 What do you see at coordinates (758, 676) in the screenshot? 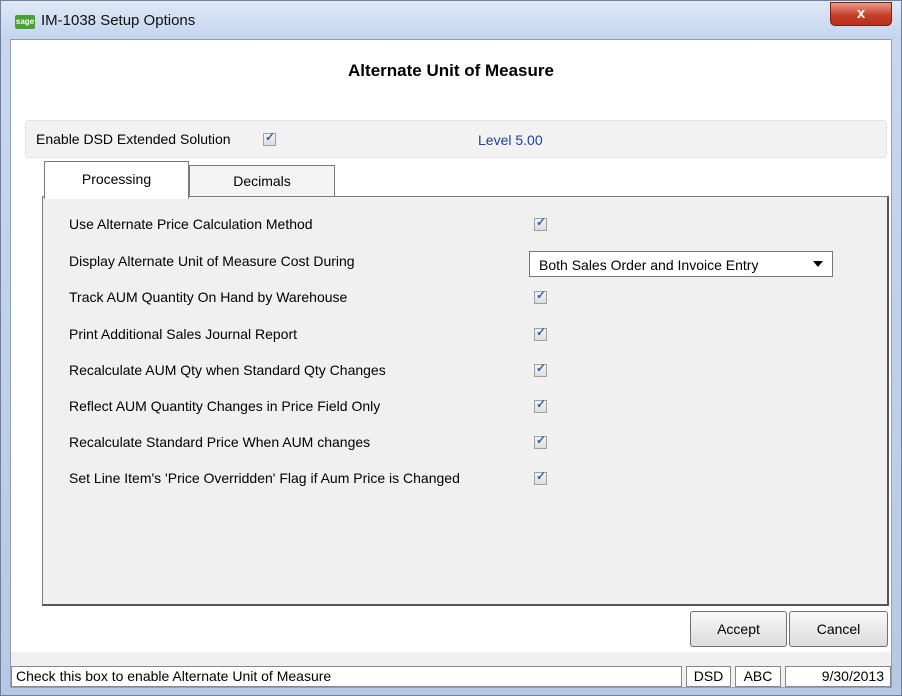
I see `status-company: ABC` at bounding box center [758, 676].